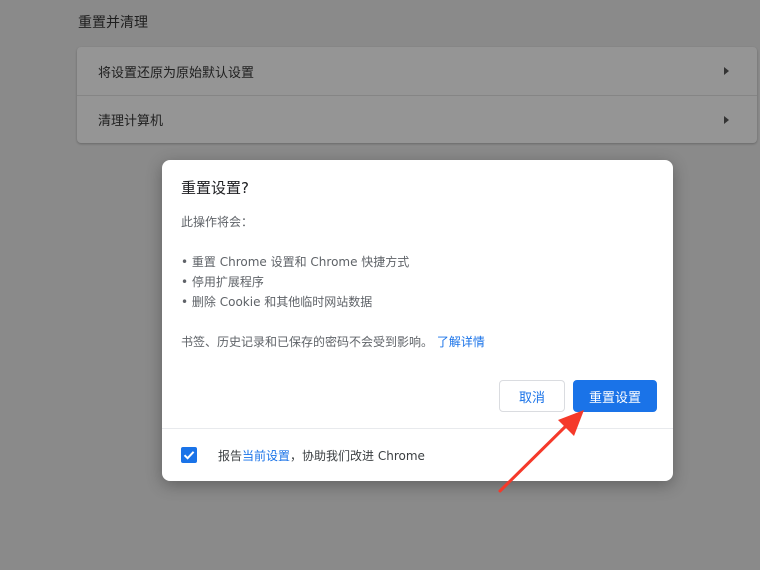  I want to click on dialog-intro: 此操作将会：, so click(217, 222).